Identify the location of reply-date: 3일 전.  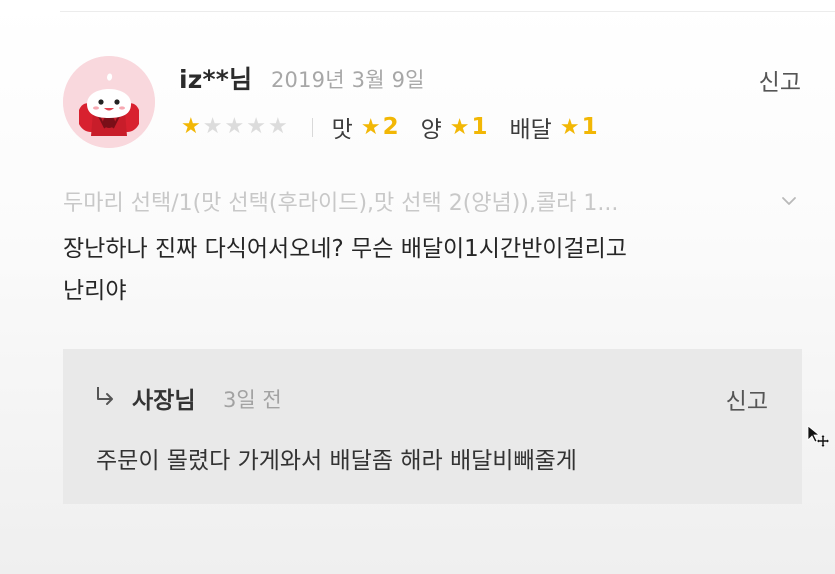
(252, 400).